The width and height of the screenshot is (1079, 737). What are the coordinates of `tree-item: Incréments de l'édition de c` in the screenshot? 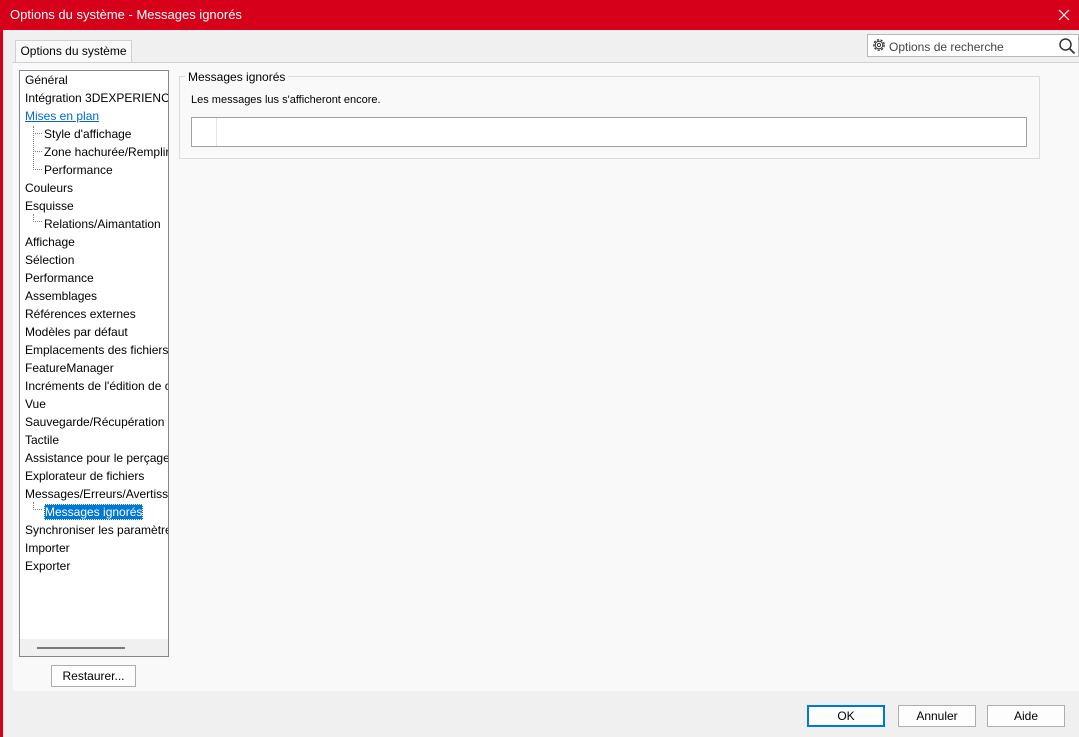 It's located at (96, 386).